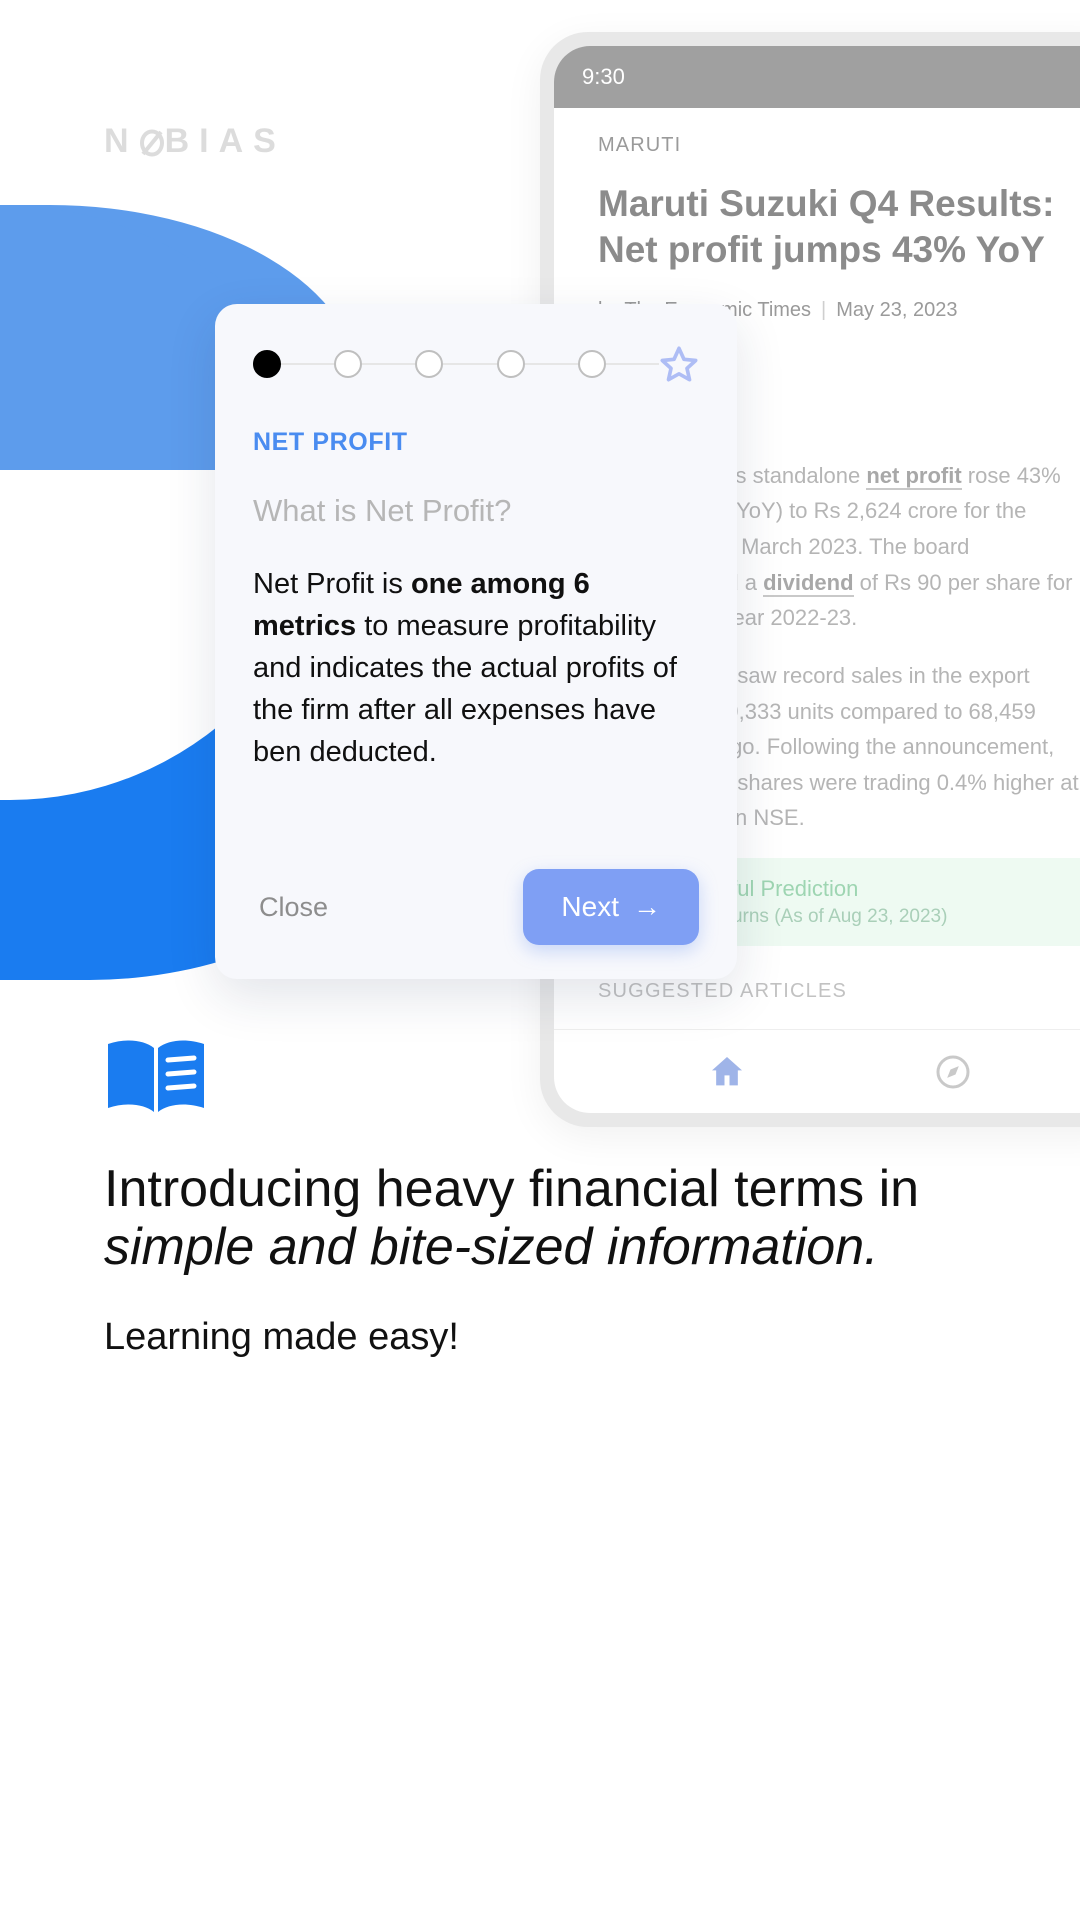 Image resolution: width=1080 pixels, height=1920 pixels. Describe the element at coordinates (476, 907) in the screenshot. I see `tooltip-actions: Close Next →` at that location.